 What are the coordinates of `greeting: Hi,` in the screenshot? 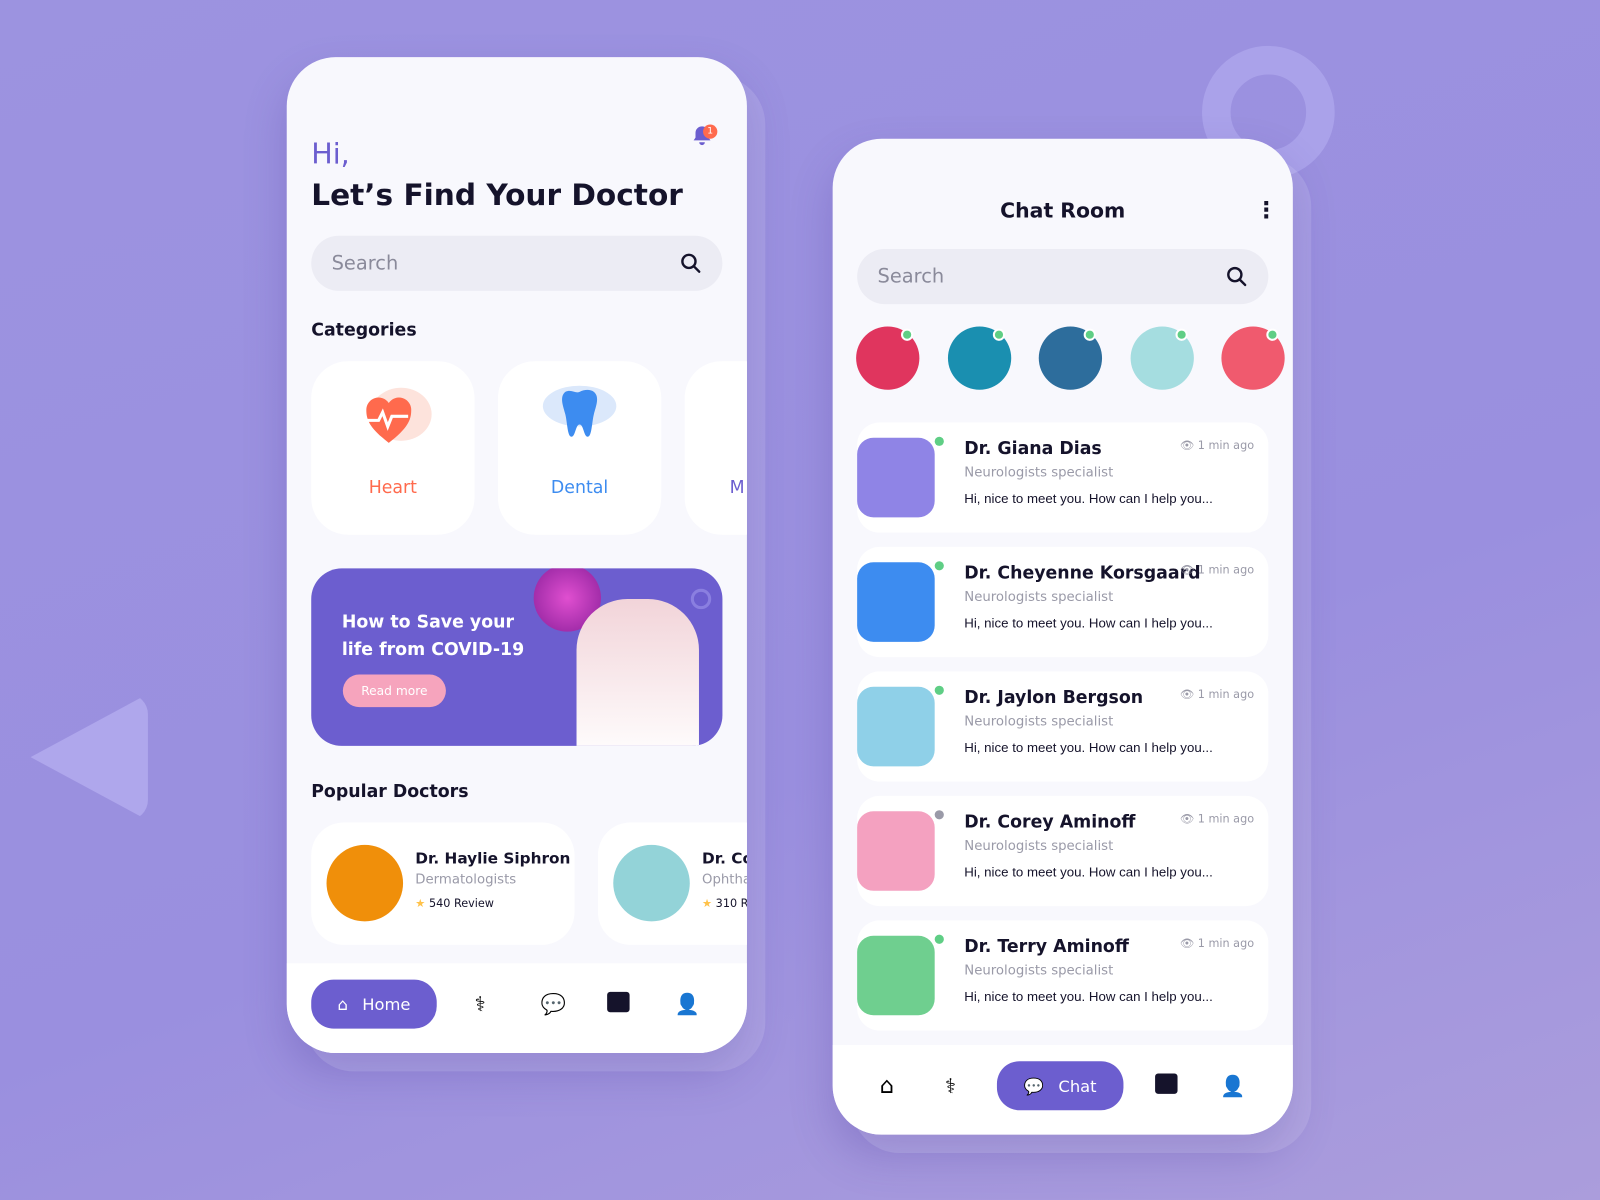 It's located at (330, 153).